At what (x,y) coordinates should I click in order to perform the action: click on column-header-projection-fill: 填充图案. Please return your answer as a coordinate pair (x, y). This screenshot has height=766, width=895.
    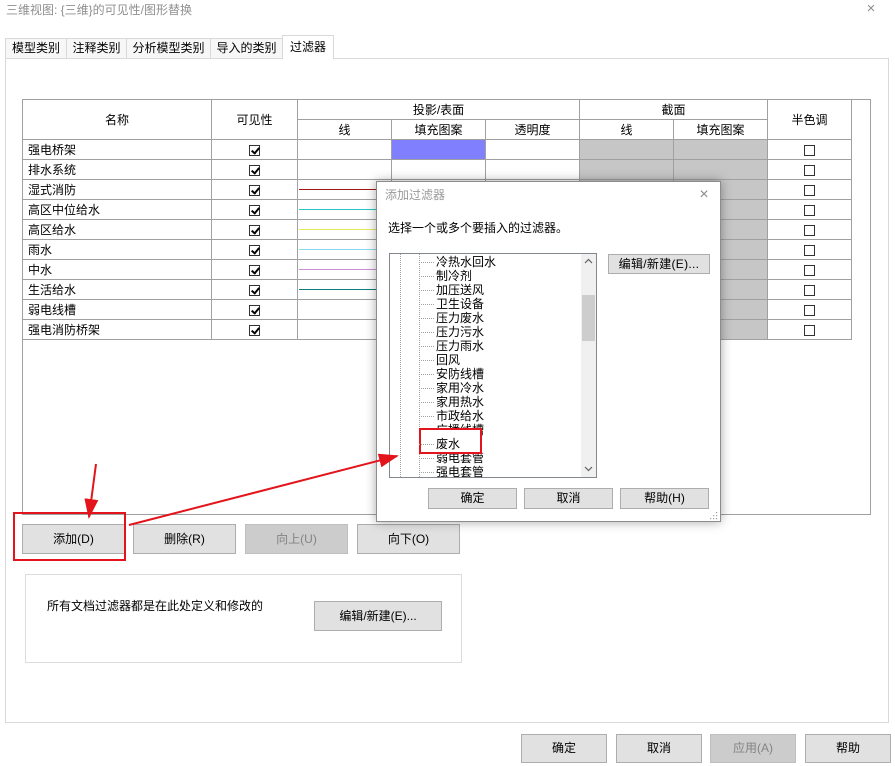
    Looking at the image, I should click on (438, 129).